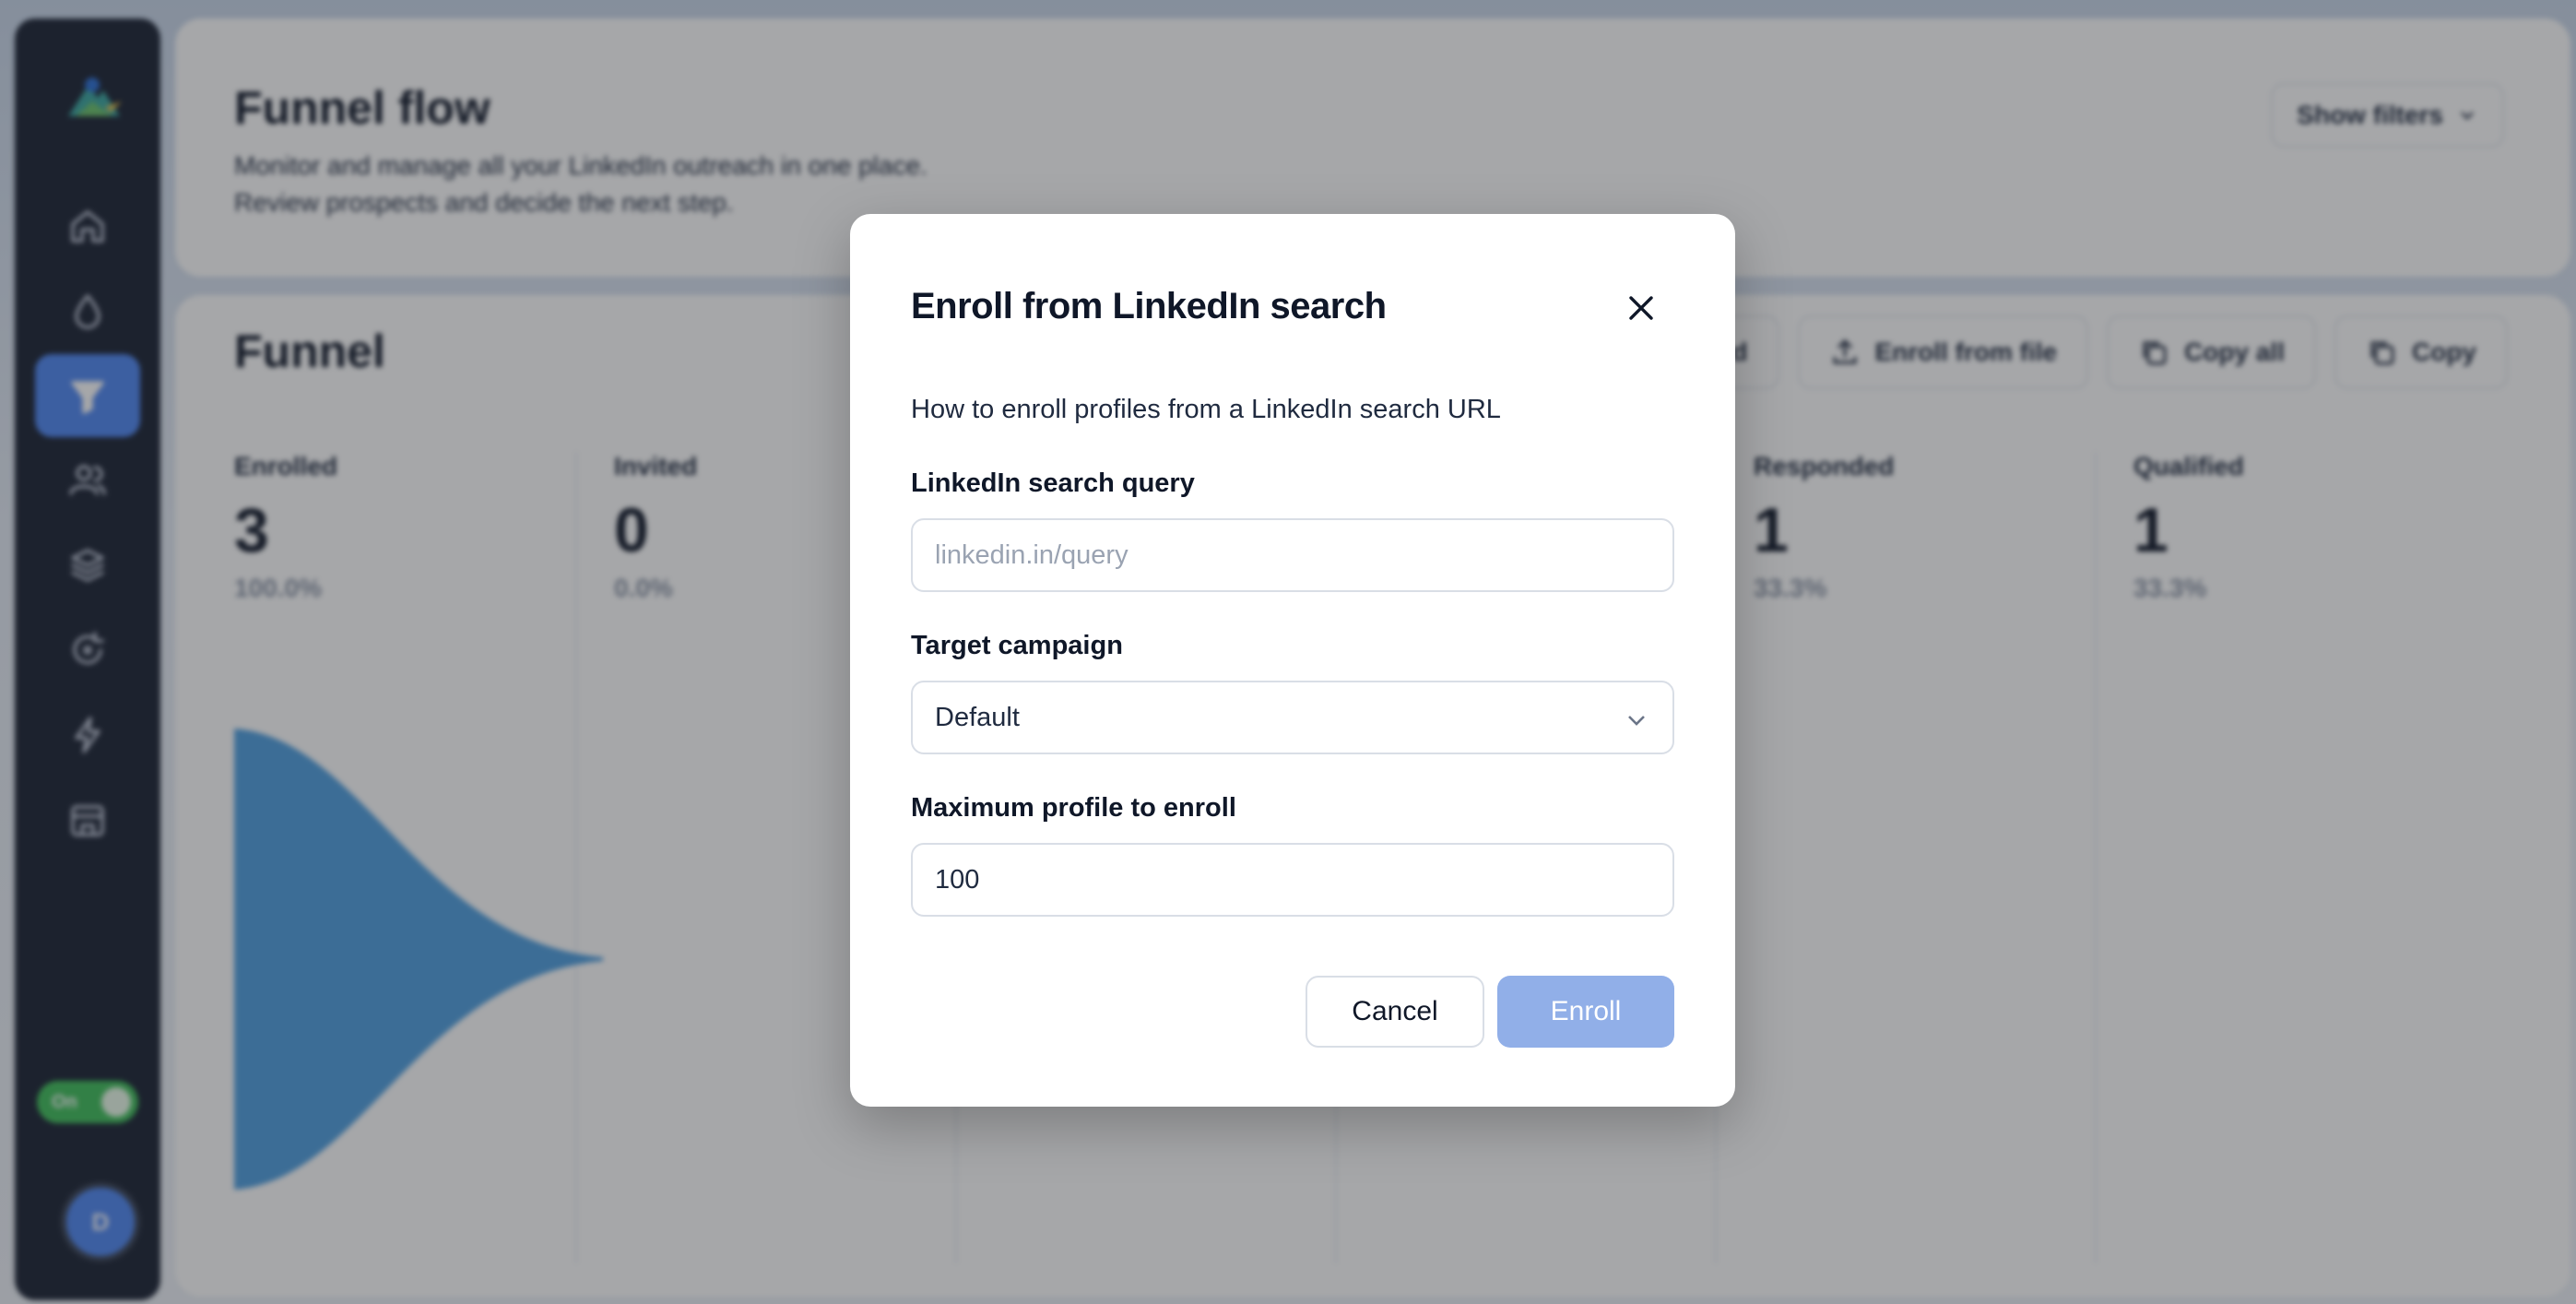 The image size is (2576, 1304). I want to click on linkedin-search-input, so click(1292, 555).